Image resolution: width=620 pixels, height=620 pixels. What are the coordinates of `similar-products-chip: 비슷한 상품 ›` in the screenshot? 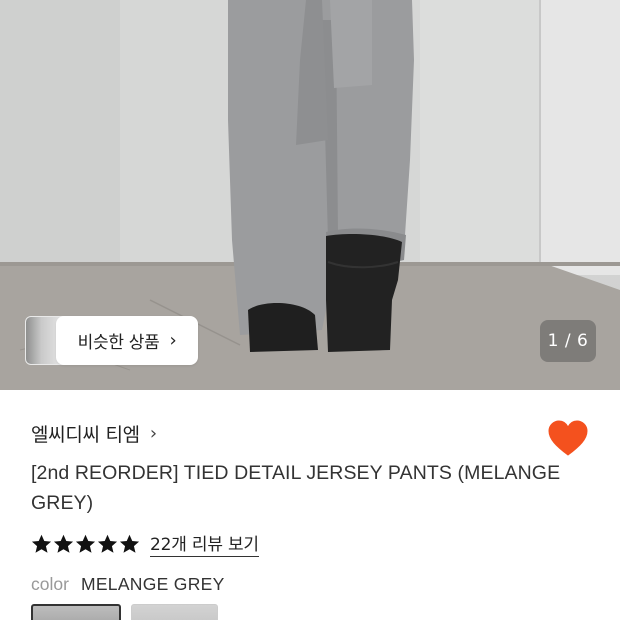 It's located at (111, 340).